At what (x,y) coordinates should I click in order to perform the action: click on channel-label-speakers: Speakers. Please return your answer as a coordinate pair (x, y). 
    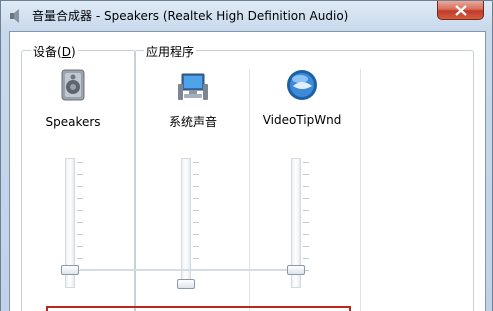
    Looking at the image, I should click on (73, 122).